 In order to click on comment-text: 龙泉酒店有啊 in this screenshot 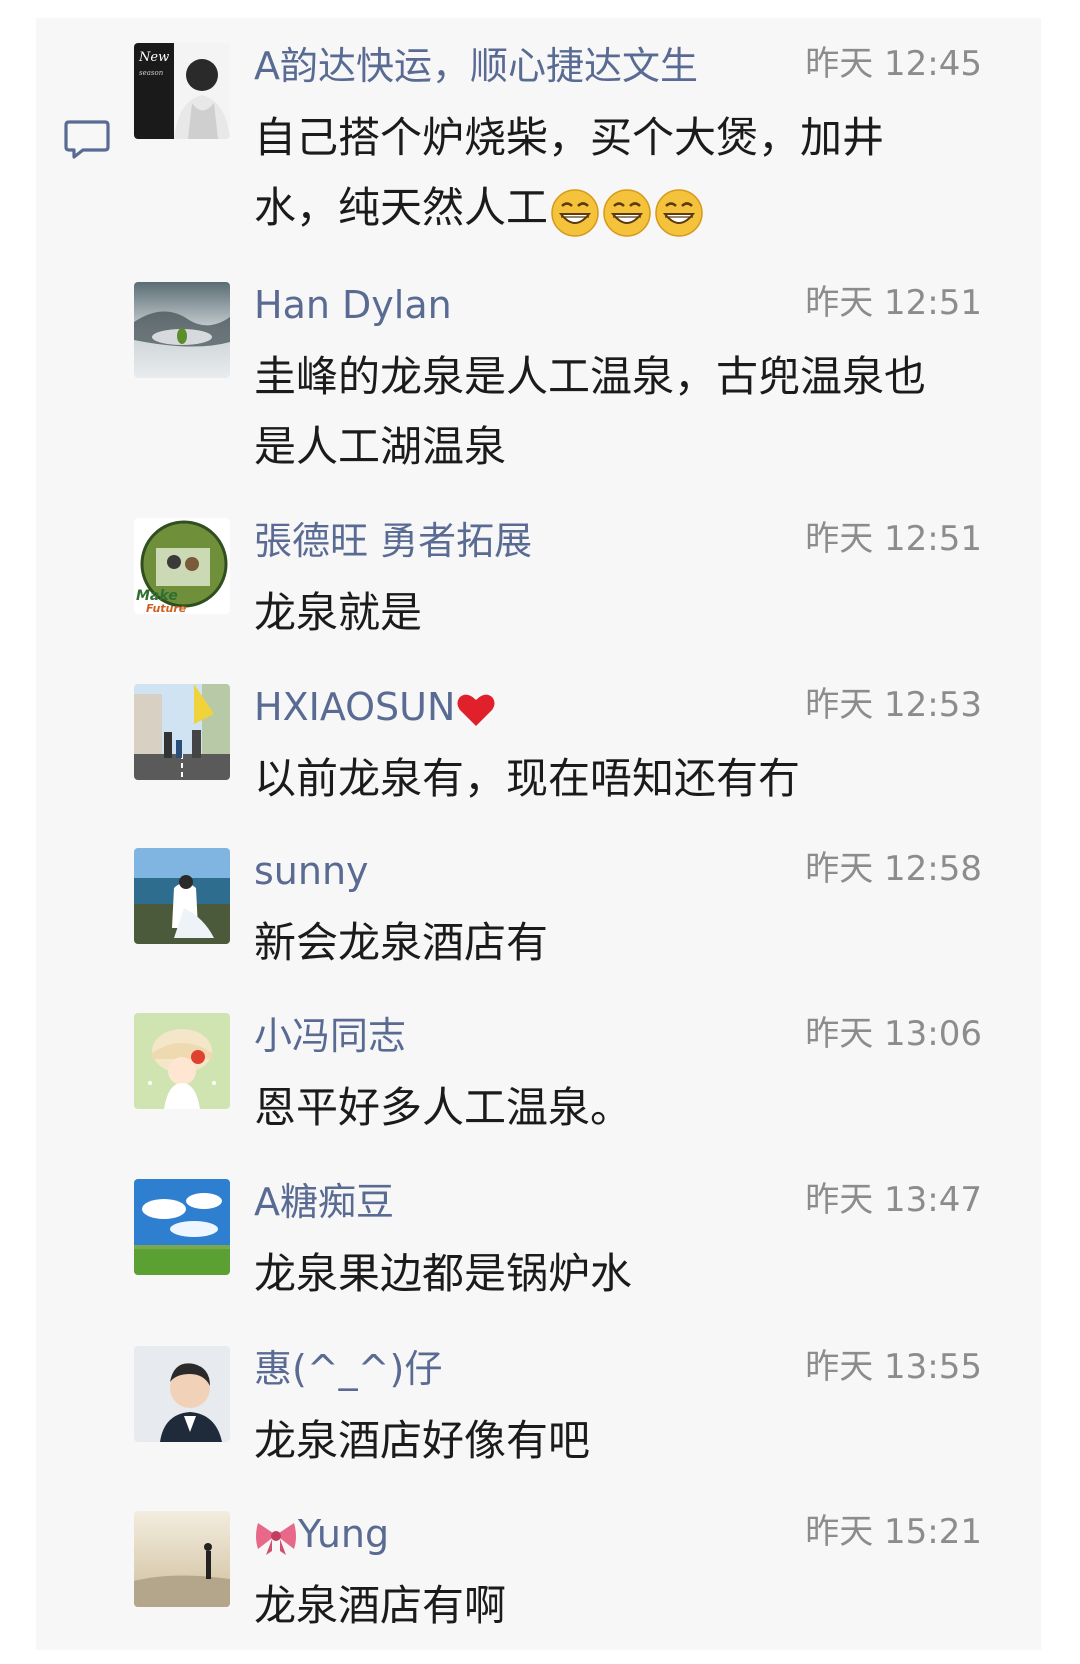, I will do `click(380, 1605)`.